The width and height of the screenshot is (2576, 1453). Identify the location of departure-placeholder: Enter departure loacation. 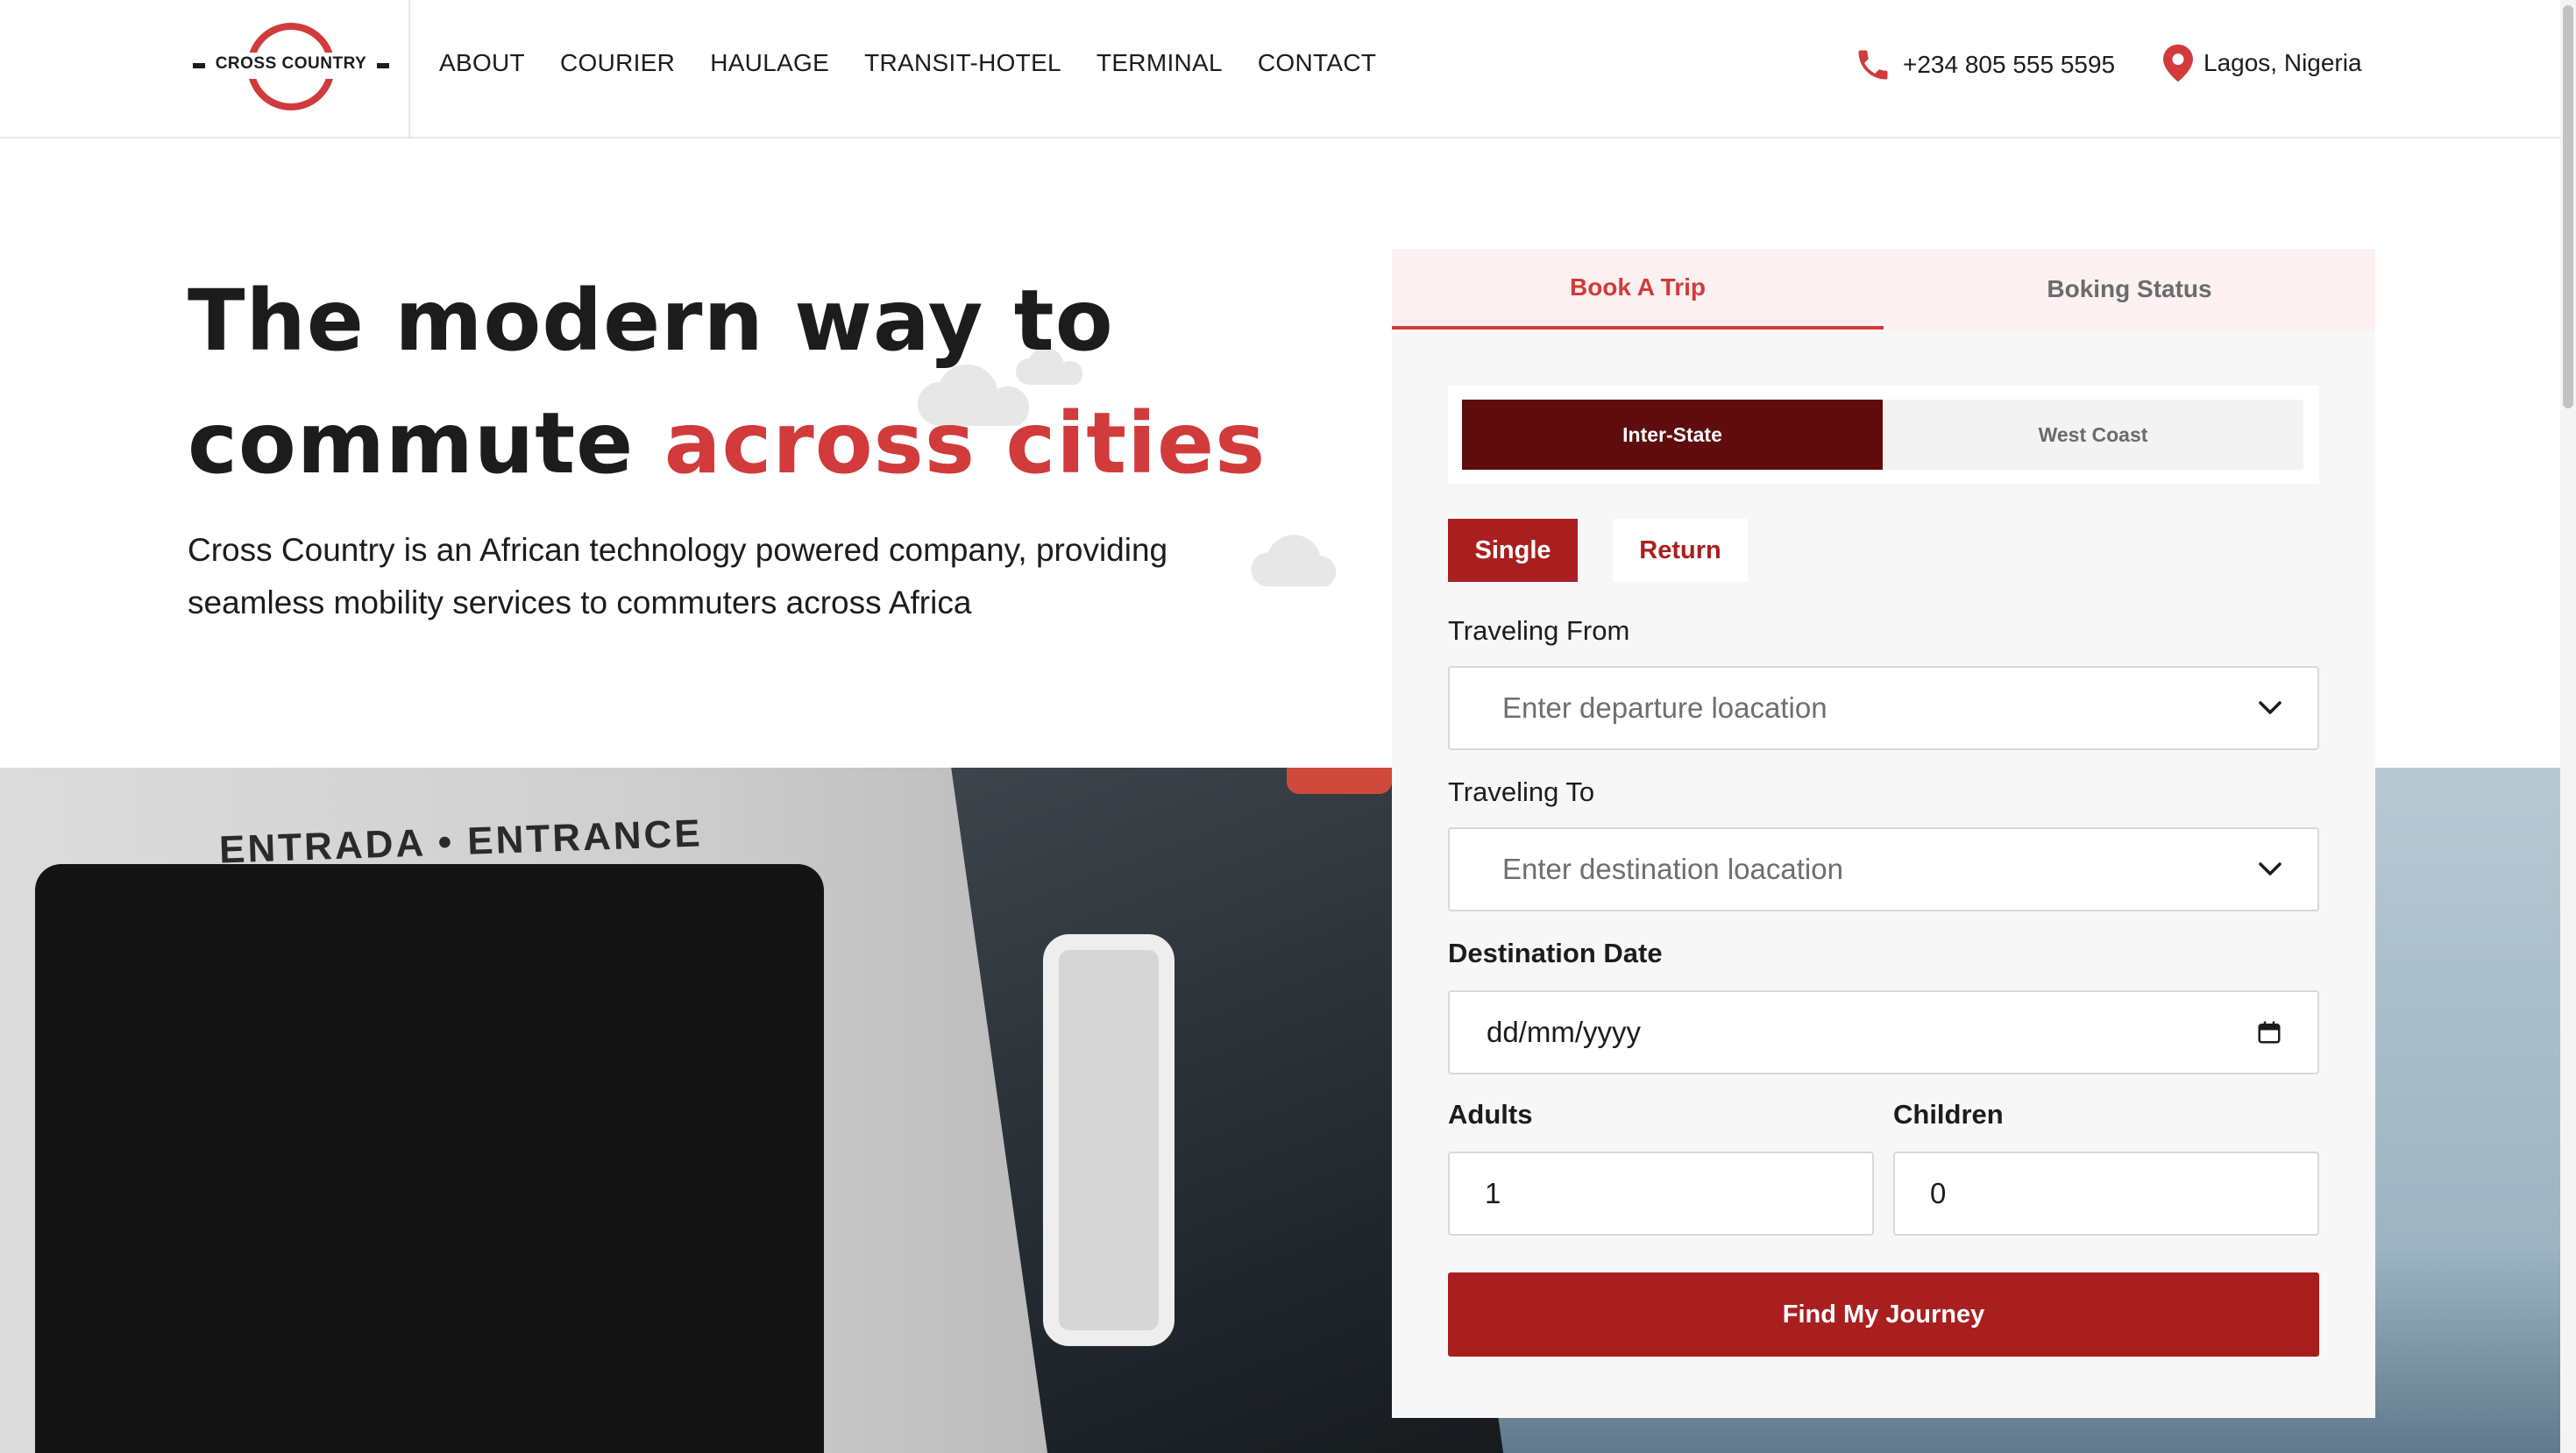
(1664, 707).